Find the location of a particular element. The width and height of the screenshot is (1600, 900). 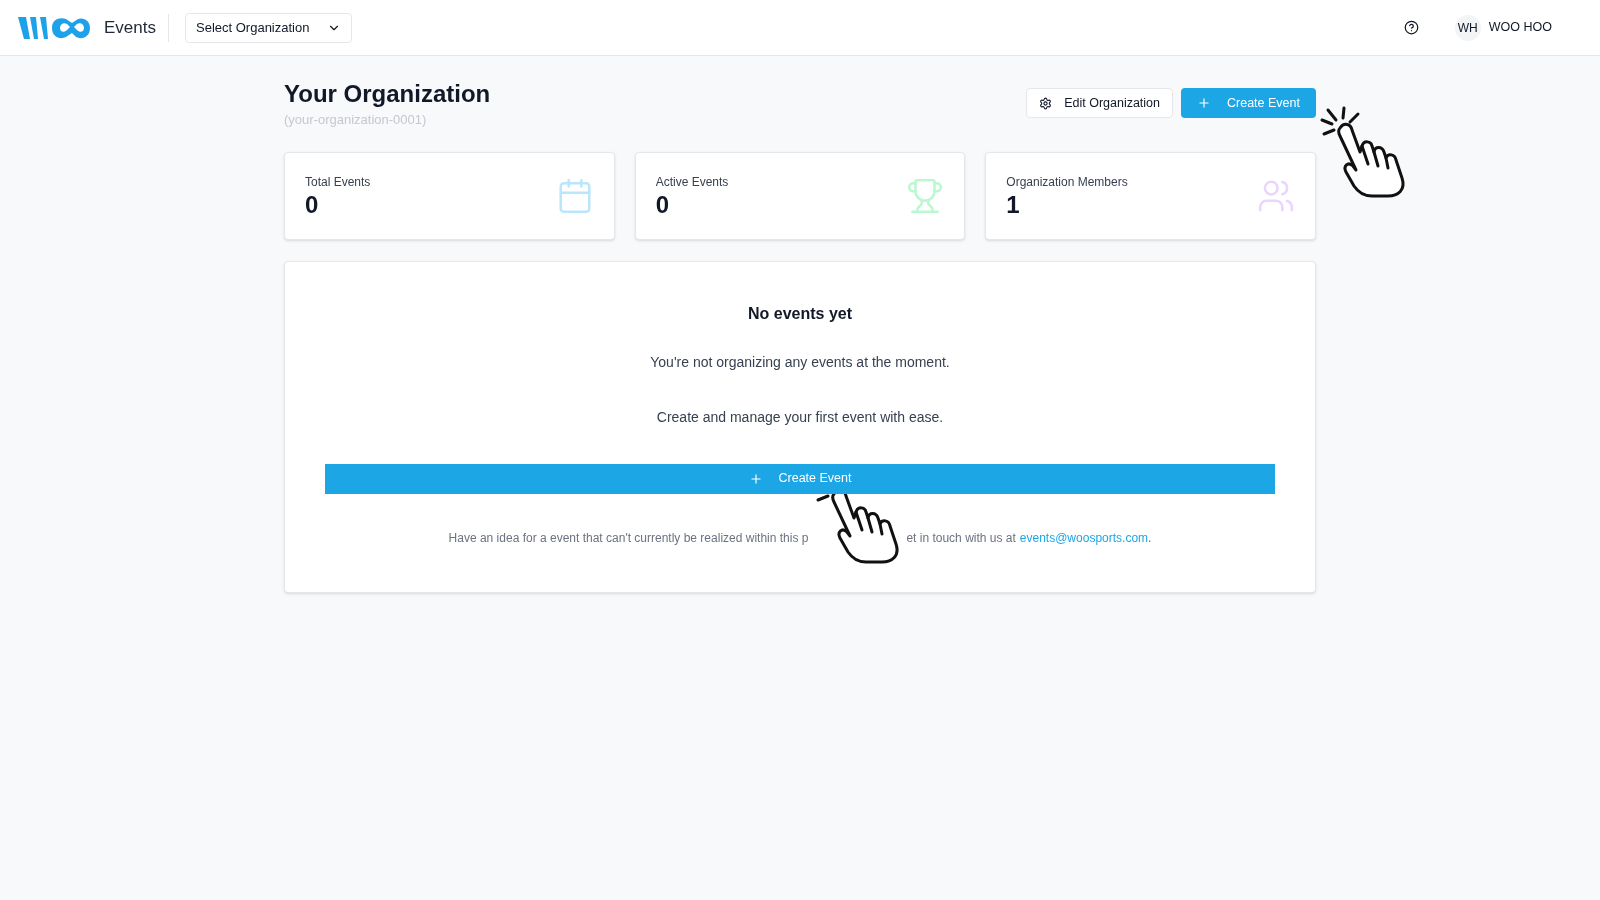

footer-text: Have an idea for a event that can't currently be realized within this p is located at coordinates (628, 538).